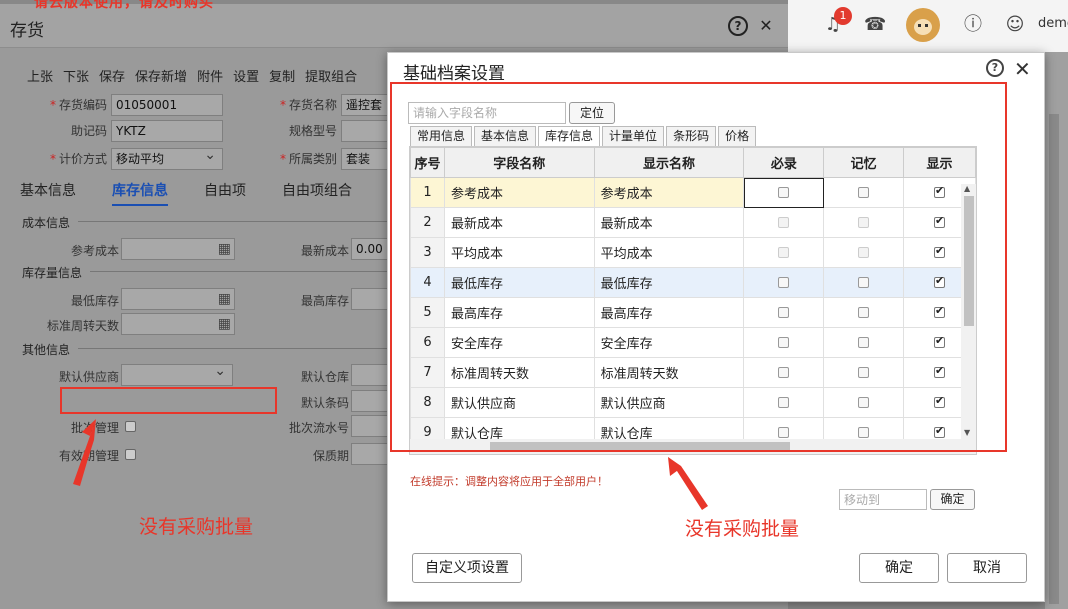 This screenshot has height=609, width=1068. Describe the element at coordinates (140, 193) in the screenshot. I see `tab-stock: 库存信息` at that location.